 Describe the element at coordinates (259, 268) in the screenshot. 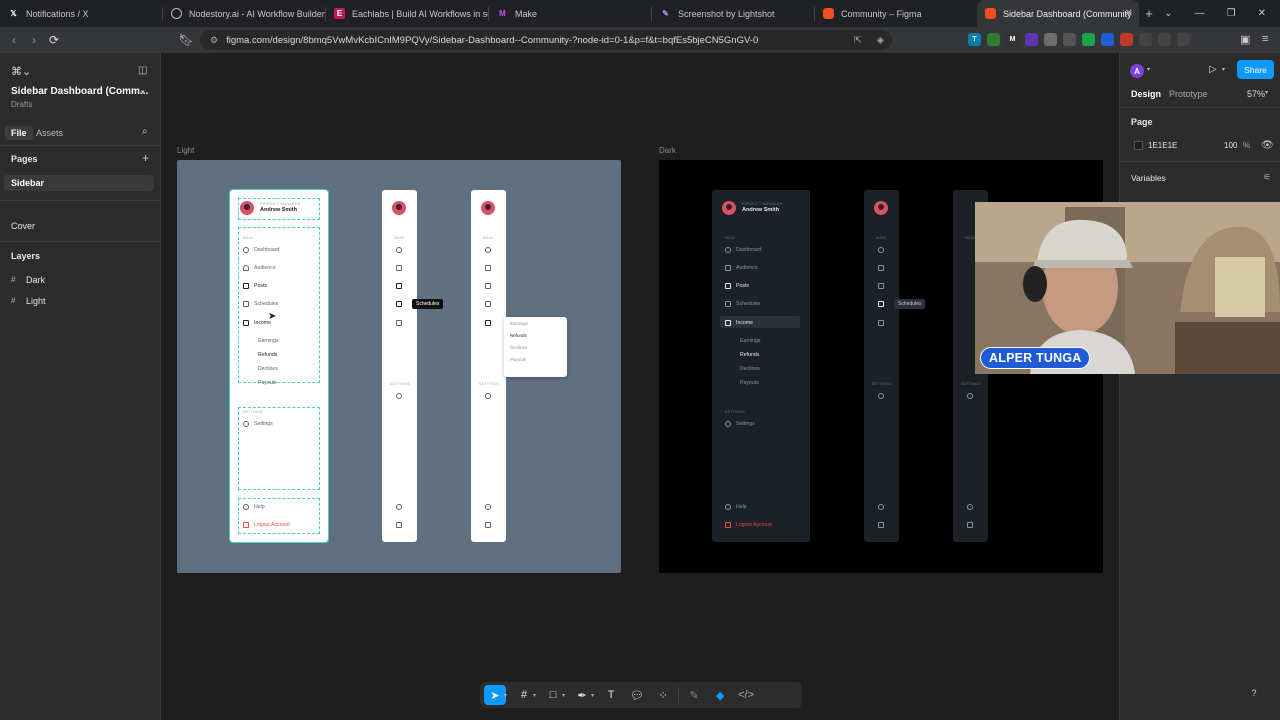

I see `nav-item-audience: Audience` at that location.